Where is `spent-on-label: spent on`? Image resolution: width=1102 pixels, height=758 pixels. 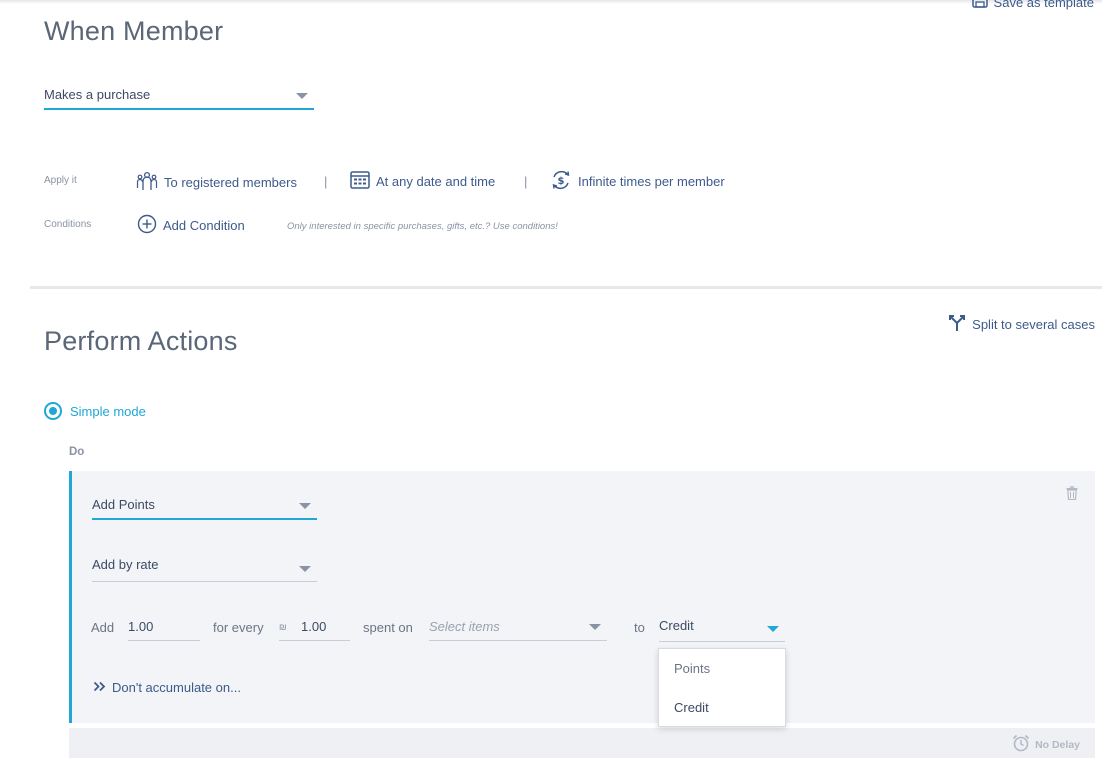 spent-on-label: spent on is located at coordinates (388, 627).